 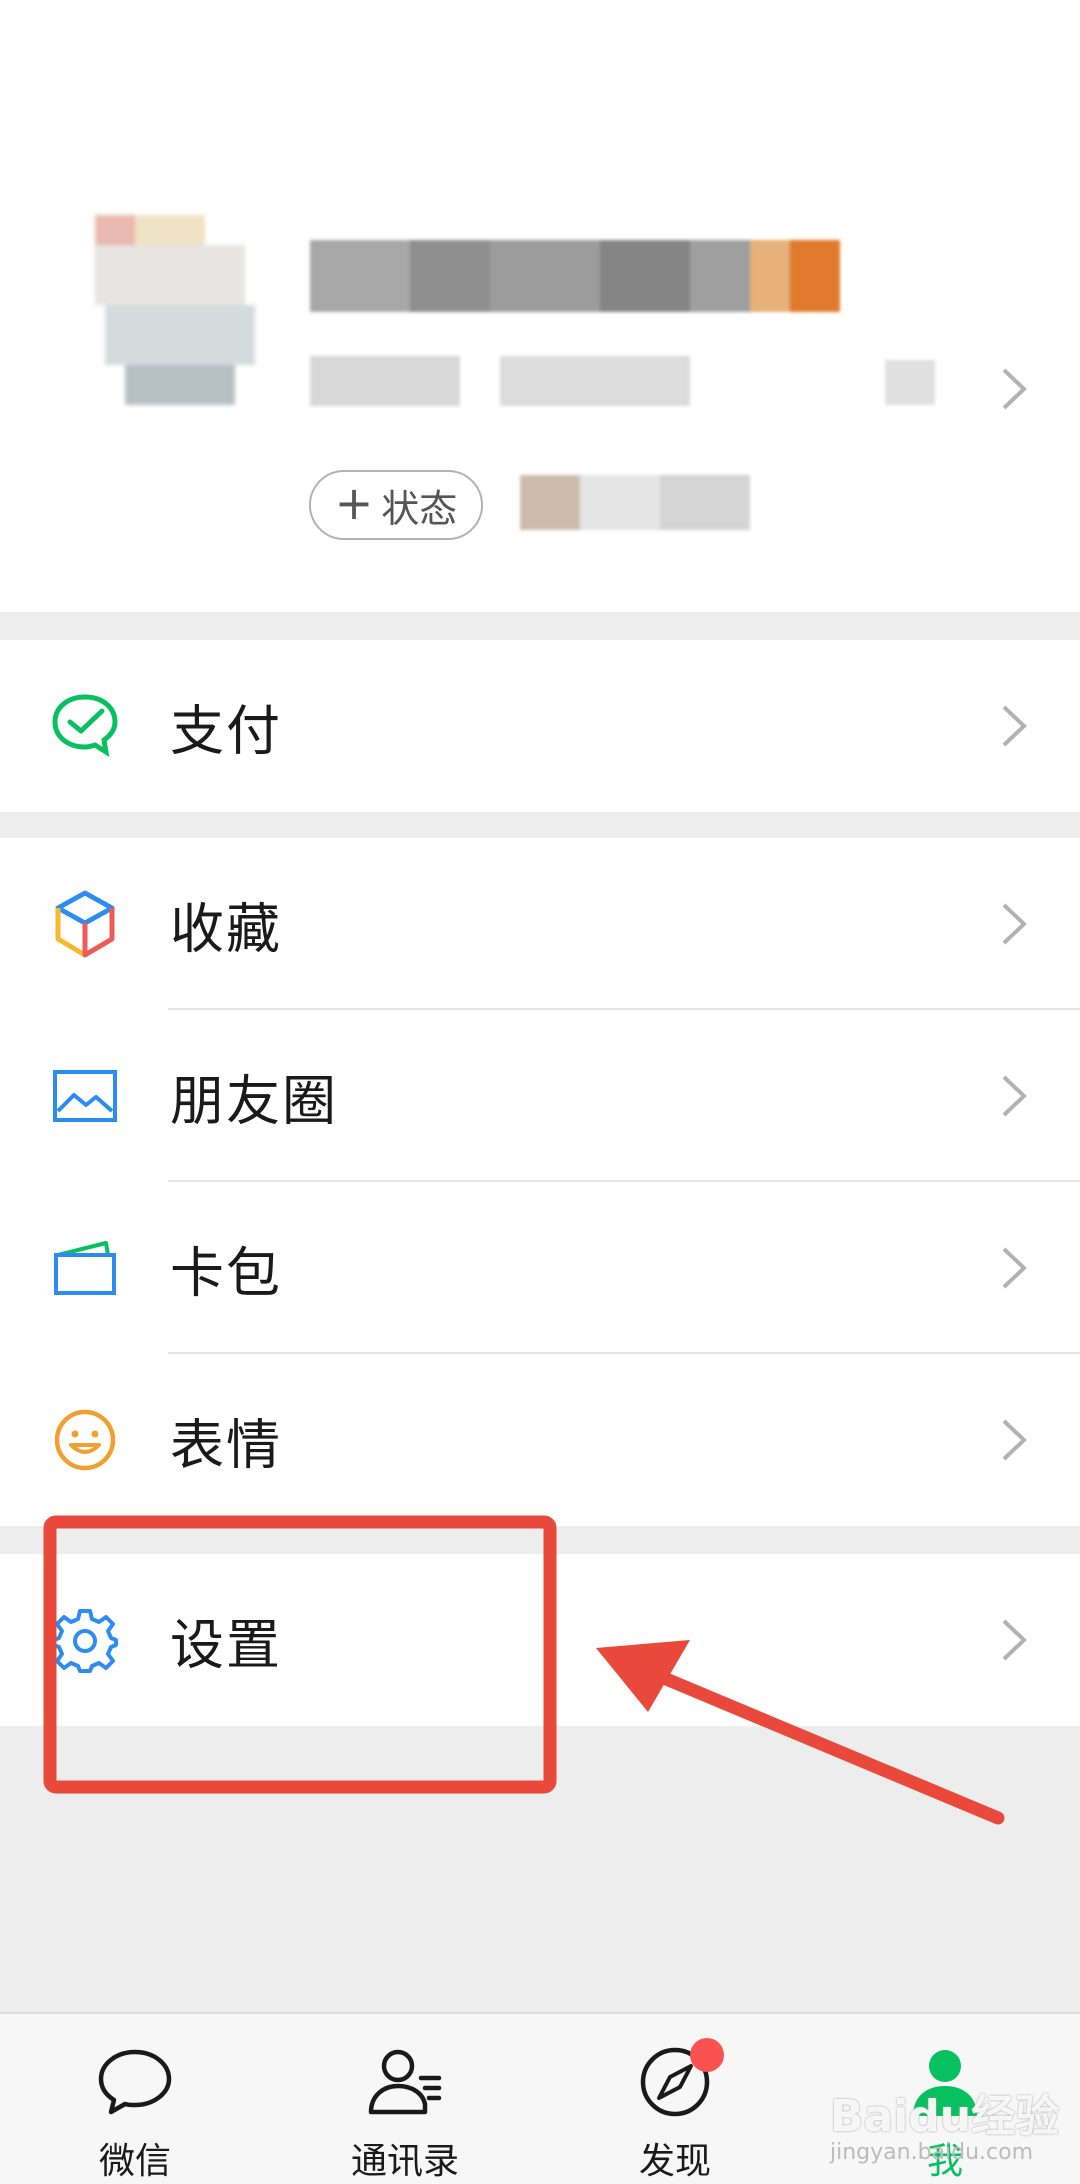 I want to click on notification-dot, so click(x=707, y=2055).